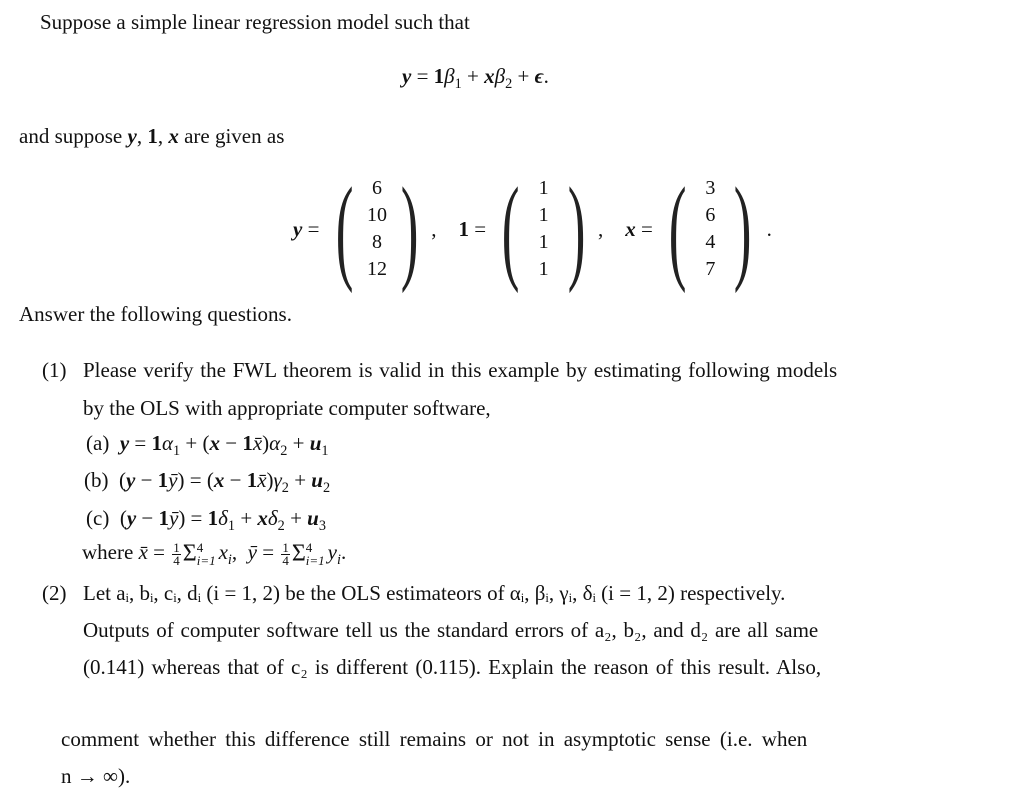 The height and width of the screenshot is (809, 1024). What do you see at coordinates (544, 228) in the screenshot?
I see `vector-one: ( 1 1 1 1 )` at bounding box center [544, 228].